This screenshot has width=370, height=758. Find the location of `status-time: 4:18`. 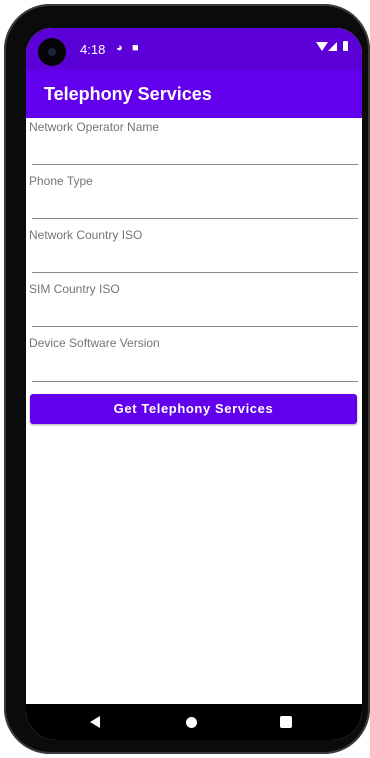

status-time: 4:18 is located at coordinates (93, 49).